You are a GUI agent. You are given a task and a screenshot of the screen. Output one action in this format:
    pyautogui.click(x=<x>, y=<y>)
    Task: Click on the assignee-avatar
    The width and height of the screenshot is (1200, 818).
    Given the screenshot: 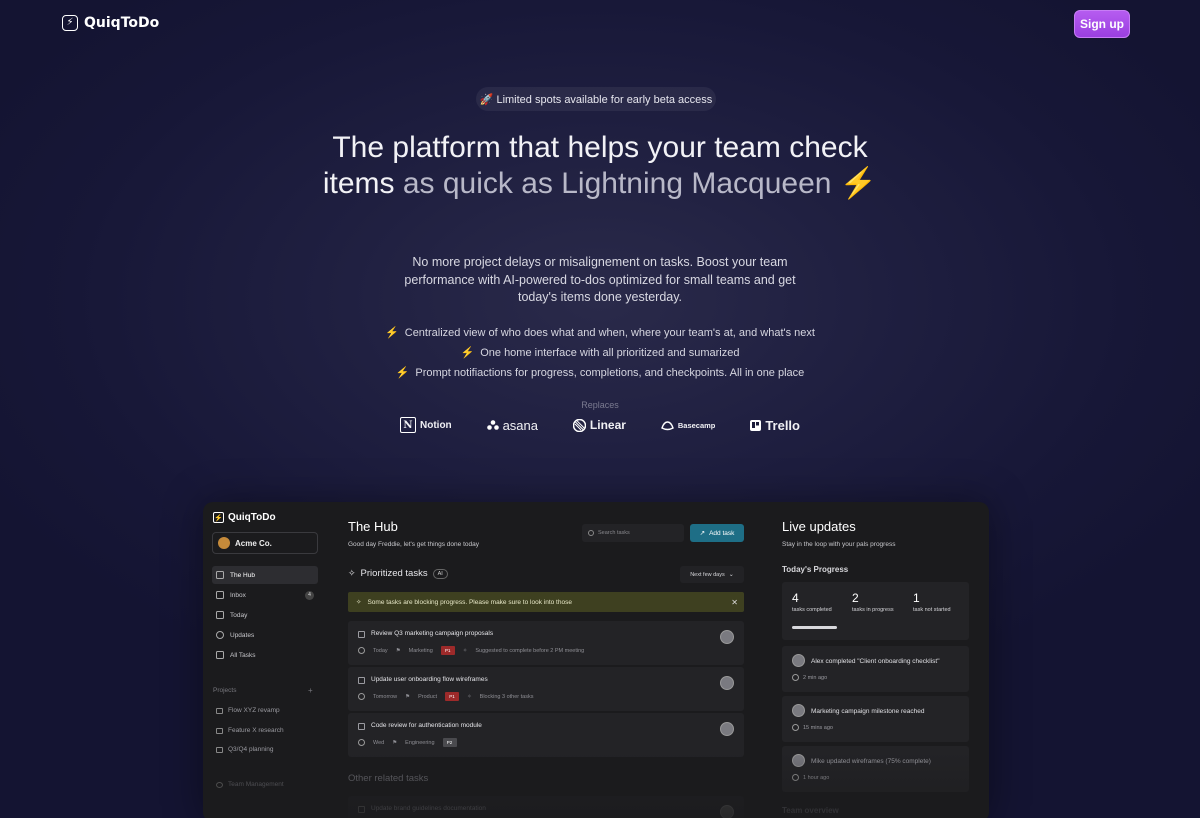 What is the action you would take?
    pyautogui.click(x=727, y=683)
    